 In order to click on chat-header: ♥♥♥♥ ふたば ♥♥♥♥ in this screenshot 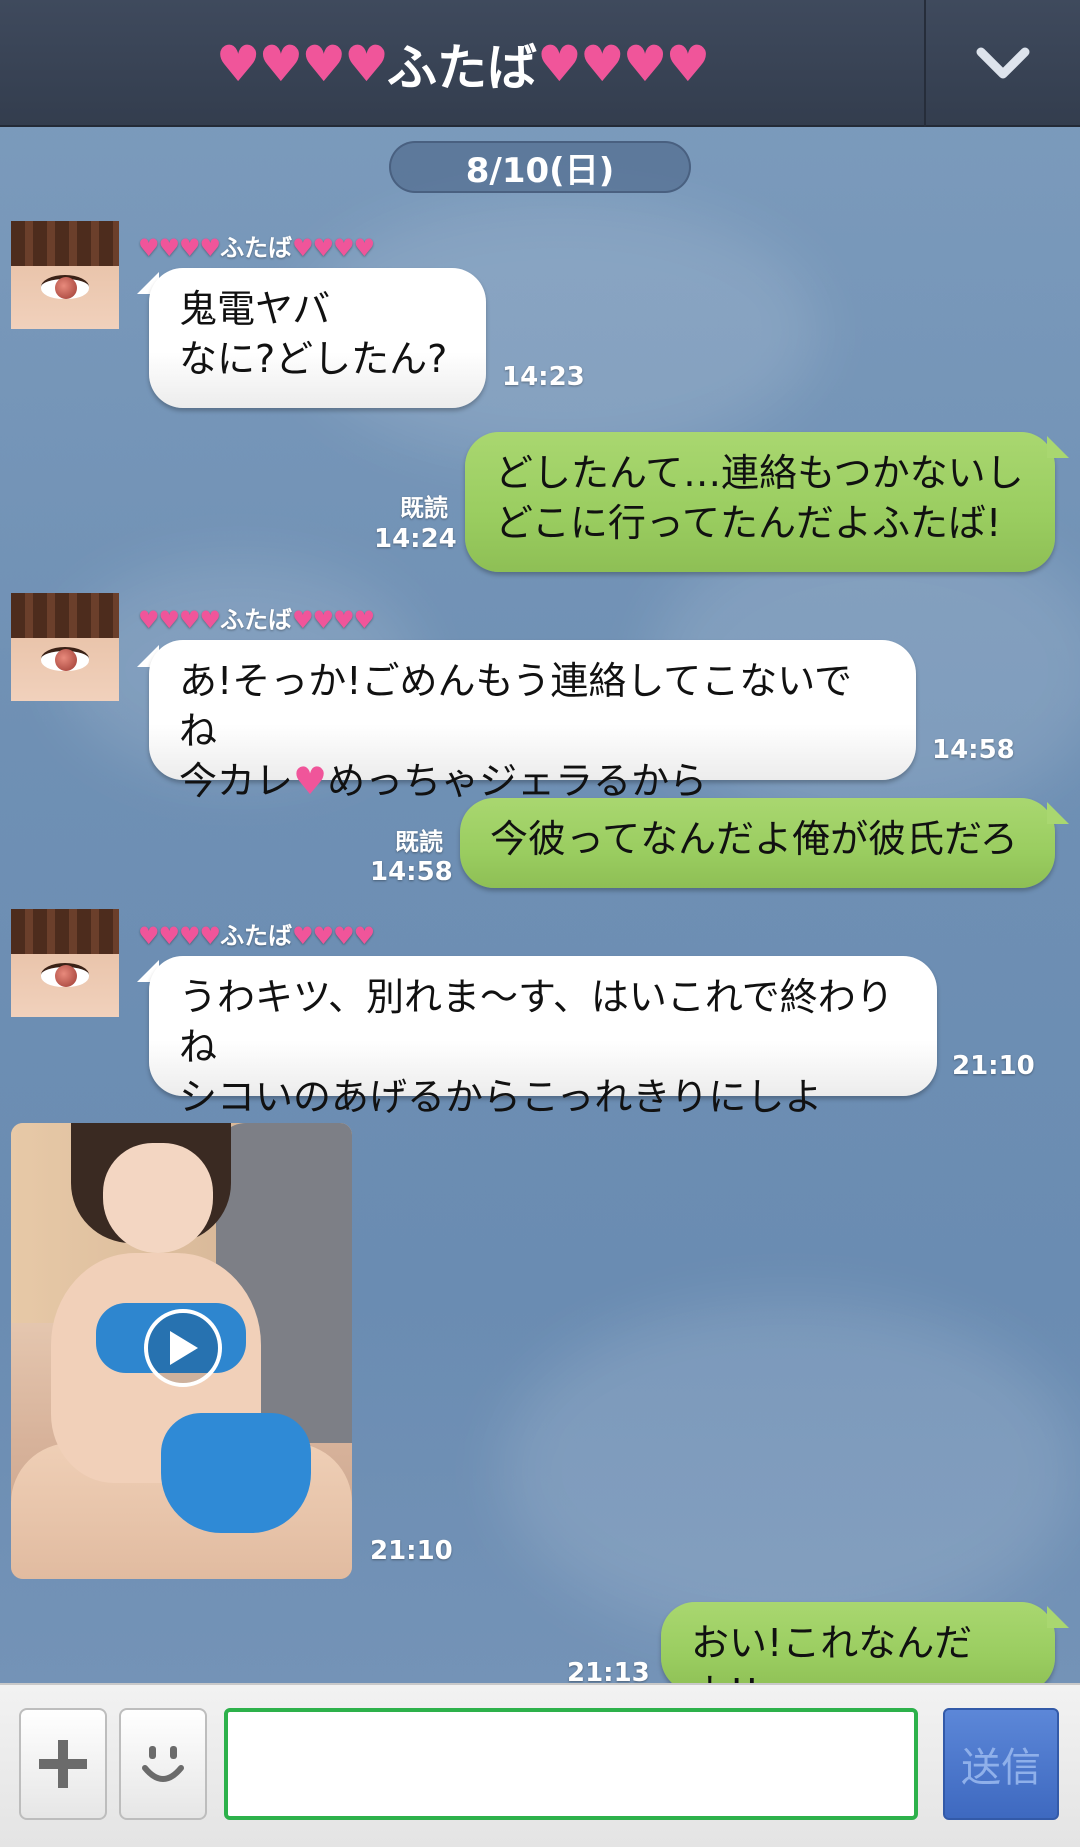, I will do `click(540, 63)`.